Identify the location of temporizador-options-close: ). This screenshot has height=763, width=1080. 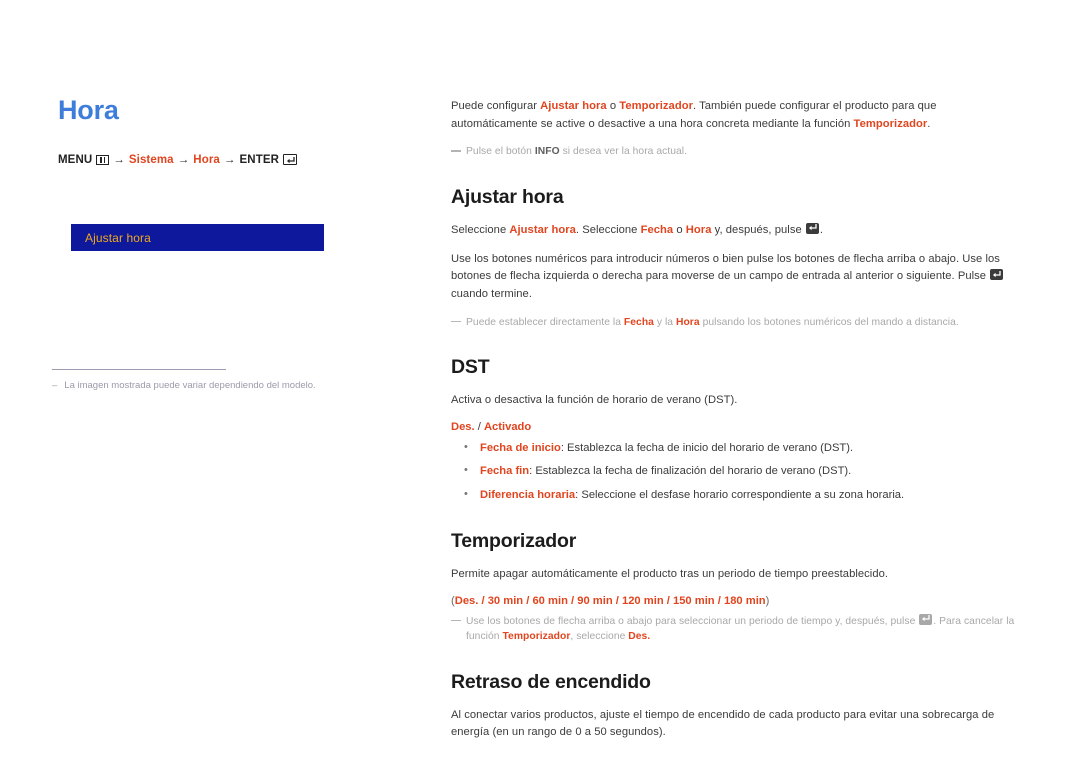
(767, 600).